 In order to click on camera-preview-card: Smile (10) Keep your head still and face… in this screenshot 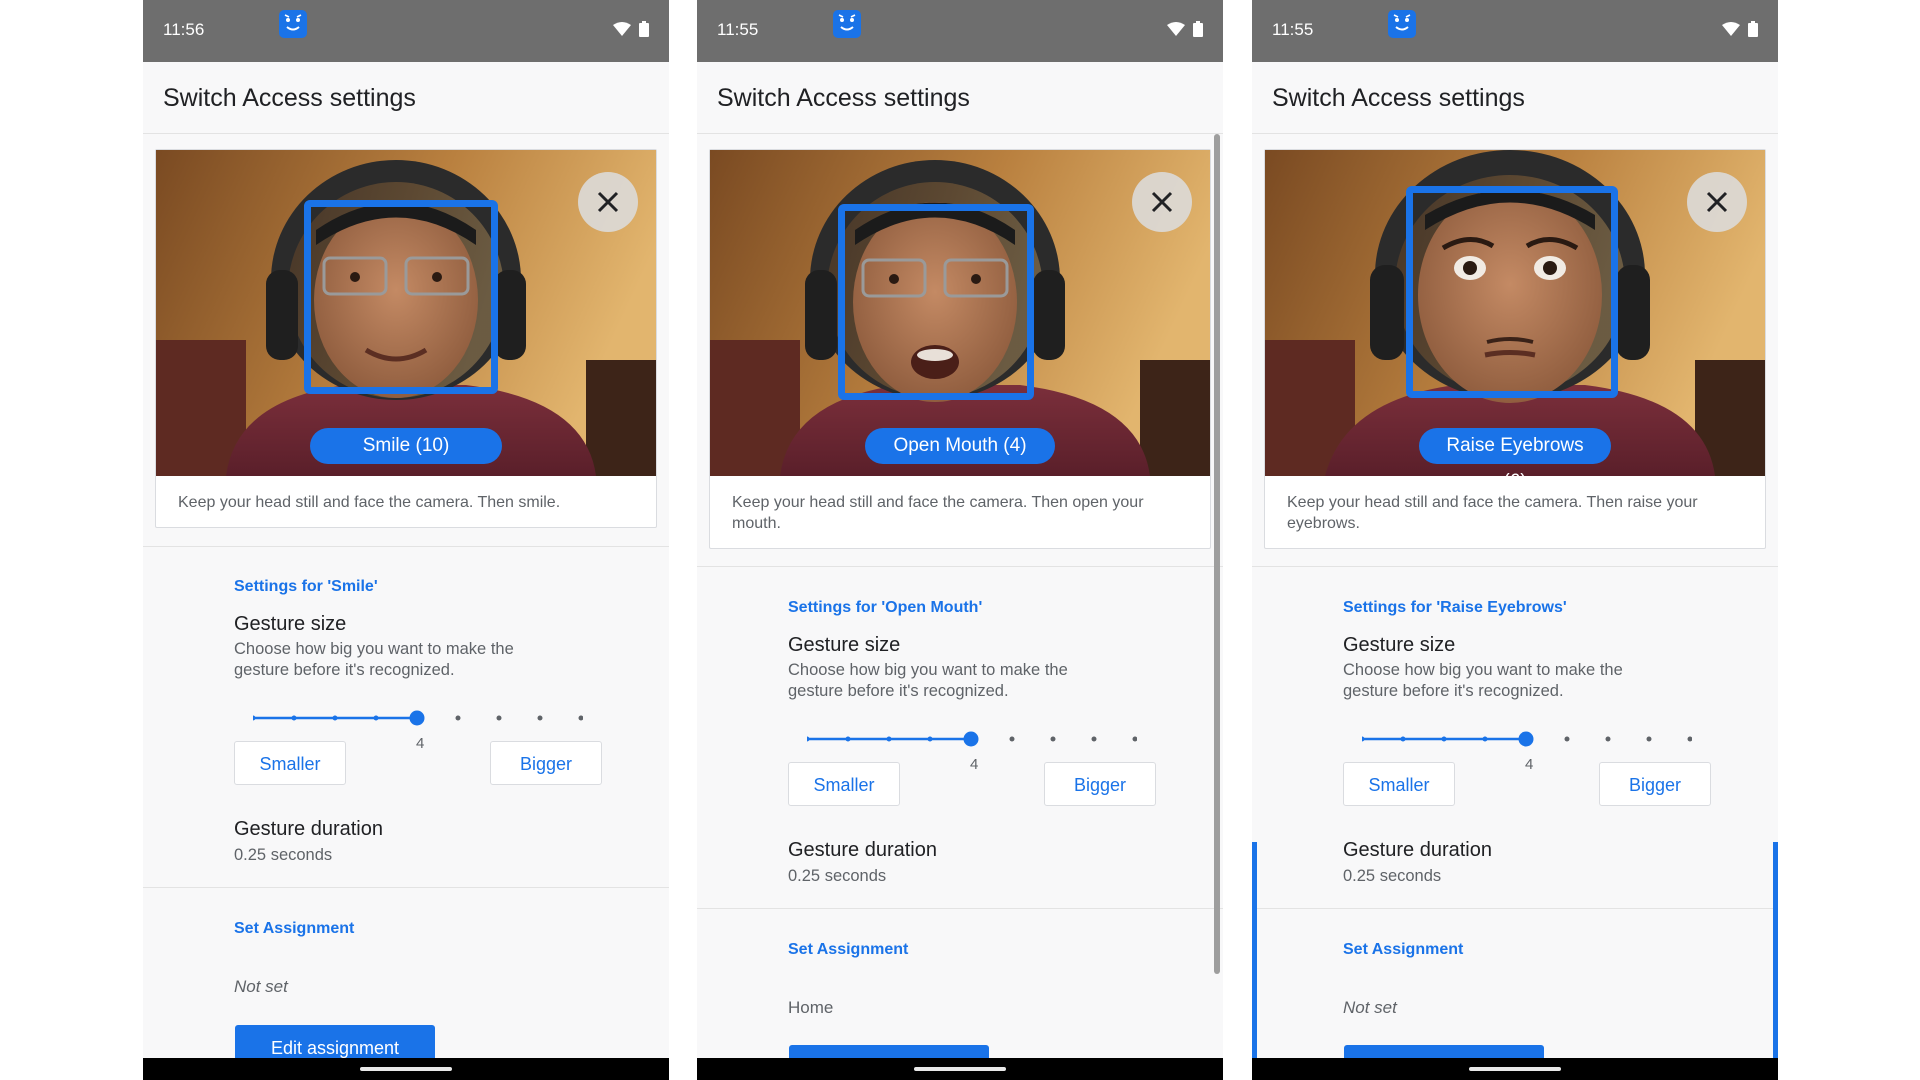, I will do `click(406, 338)`.